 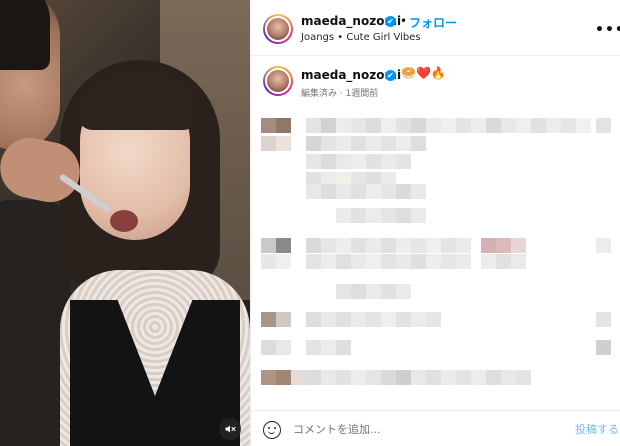 What do you see at coordinates (597, 429) in the screenshot?
I see `post-comment-button: 投稿する` at bounding box center [597, 429].